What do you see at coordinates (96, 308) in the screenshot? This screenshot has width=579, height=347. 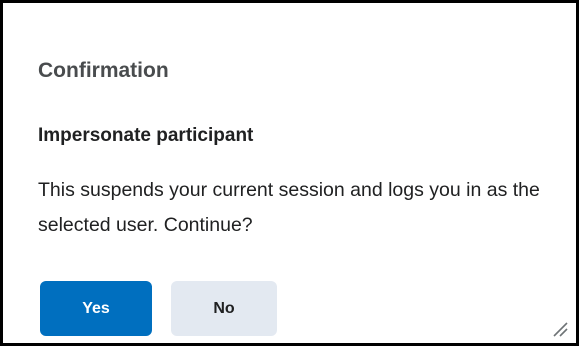 I see `yes-button: Yes` at bounding box center [96, 308].